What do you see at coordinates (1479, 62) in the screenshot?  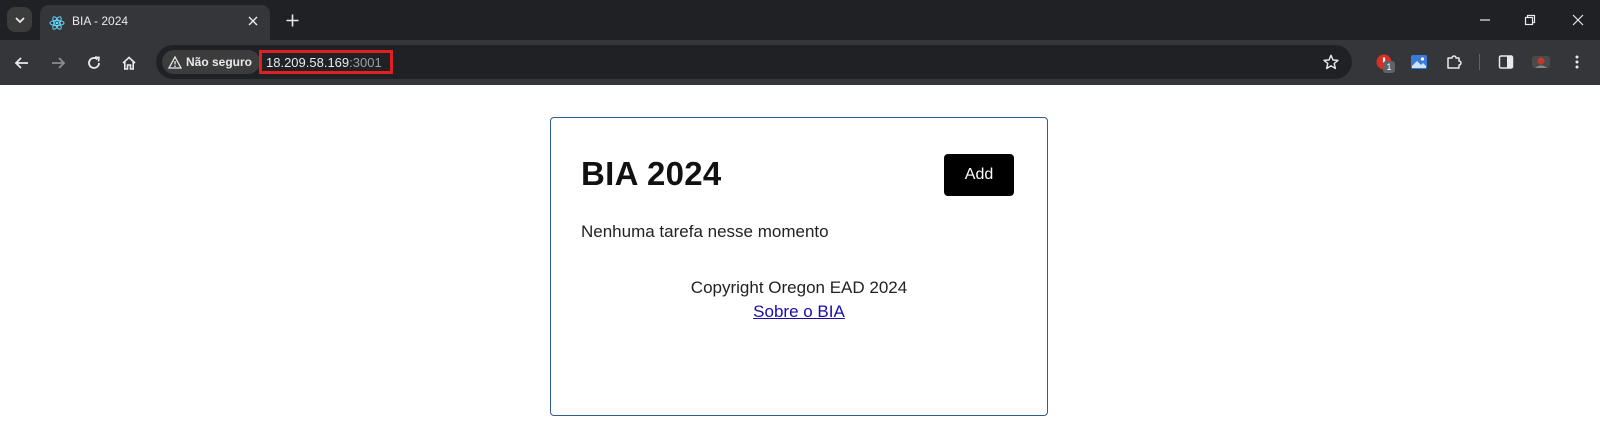 I see `toolbar-separator` at bounding box center [1479, 62].